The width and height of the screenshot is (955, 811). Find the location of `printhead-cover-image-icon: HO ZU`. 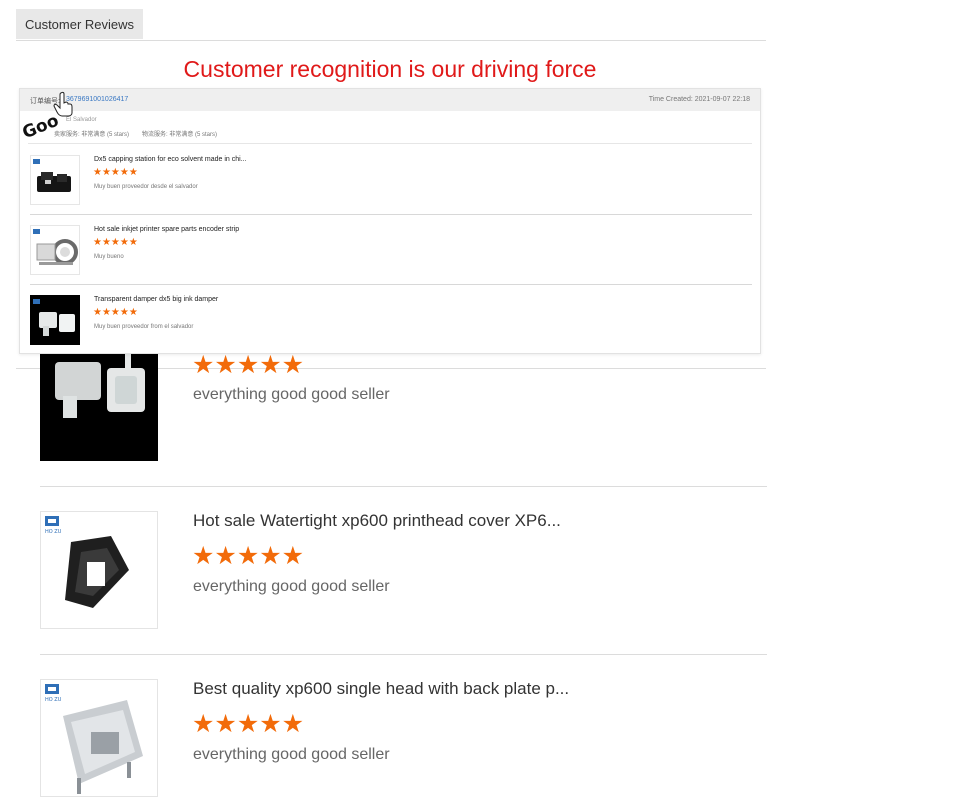

printhead-cover-image-icon: HO ZU is located at coordinates (99, 570).